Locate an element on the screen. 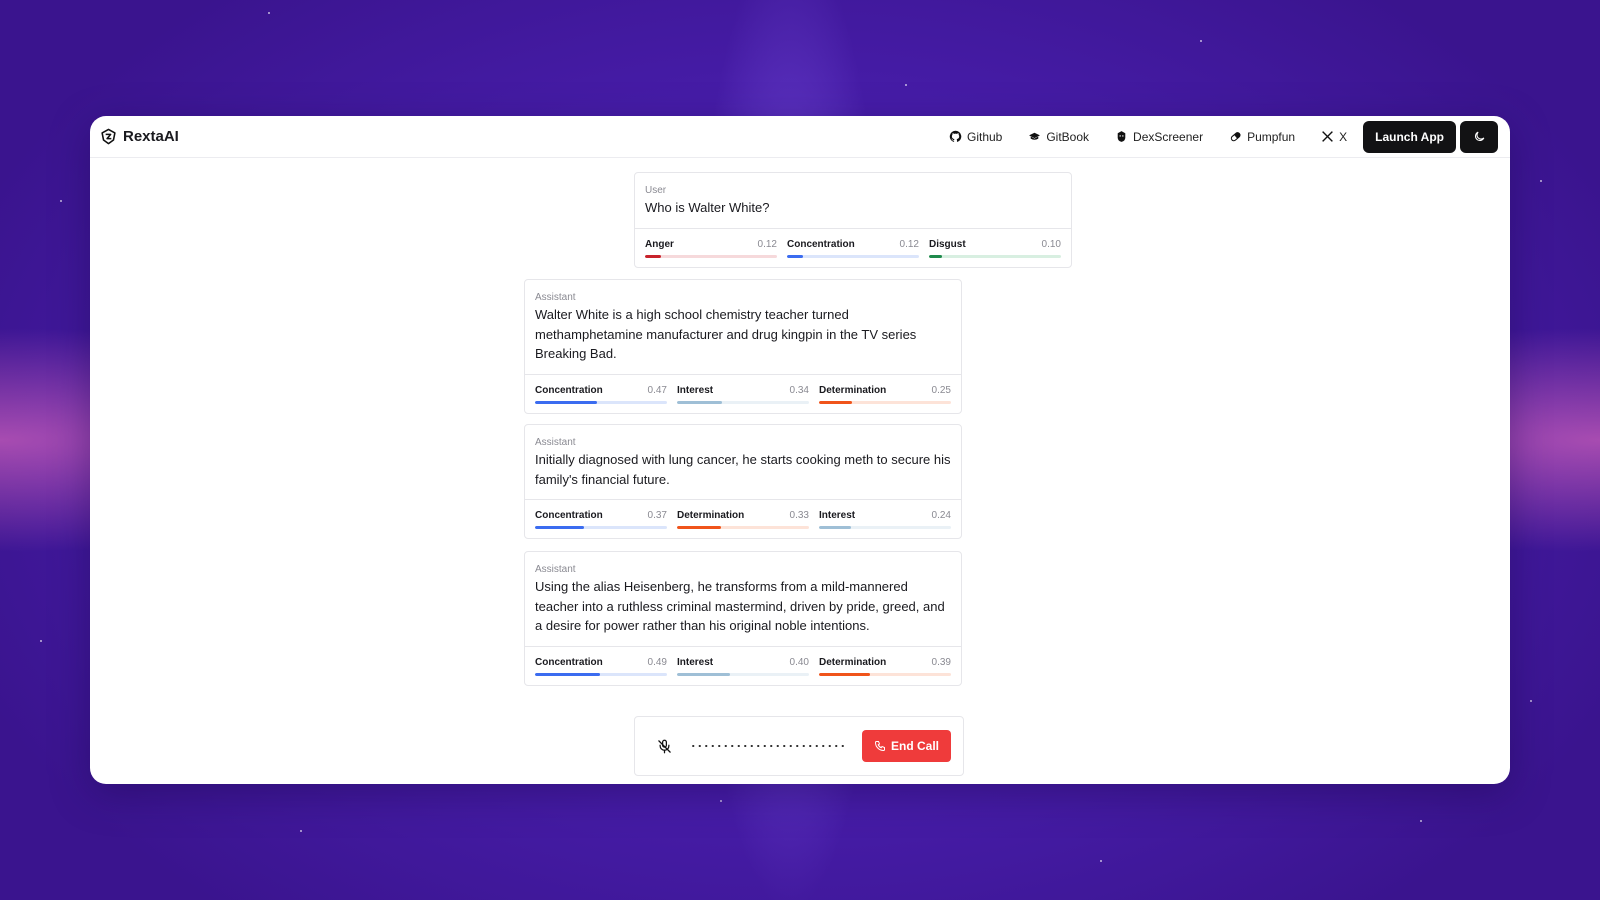  emotion-value: 0.47 is located at coordinates (657, 390).